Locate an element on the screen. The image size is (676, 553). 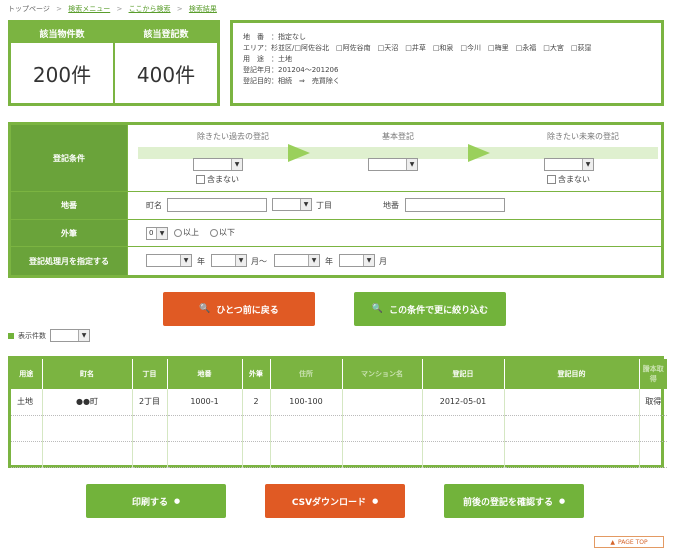
cell-chome: 2丁目 is located at coordinates (149, 402).